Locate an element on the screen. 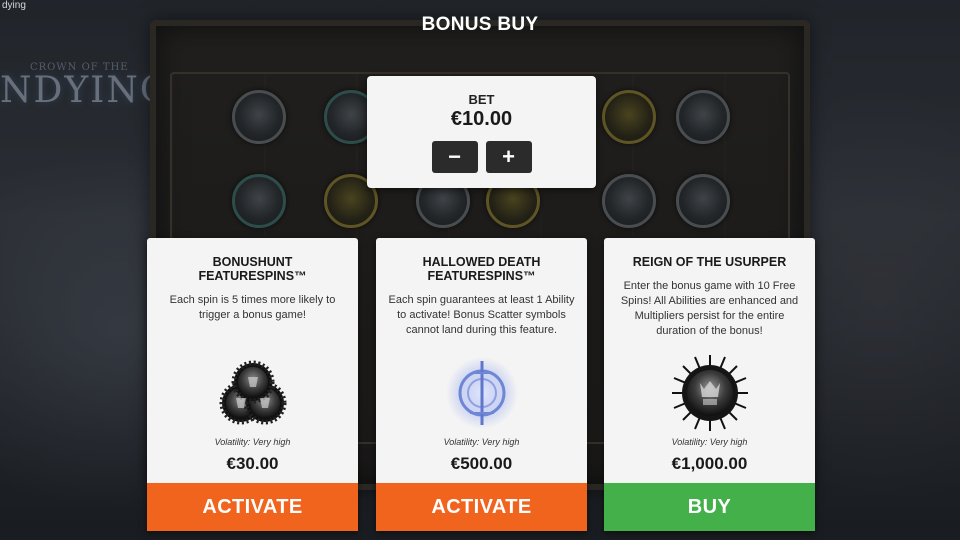 This screenshot has height=540, width=960. buy-reign-of-the-usurper-button: BUY is located at coordinates (709, 507).